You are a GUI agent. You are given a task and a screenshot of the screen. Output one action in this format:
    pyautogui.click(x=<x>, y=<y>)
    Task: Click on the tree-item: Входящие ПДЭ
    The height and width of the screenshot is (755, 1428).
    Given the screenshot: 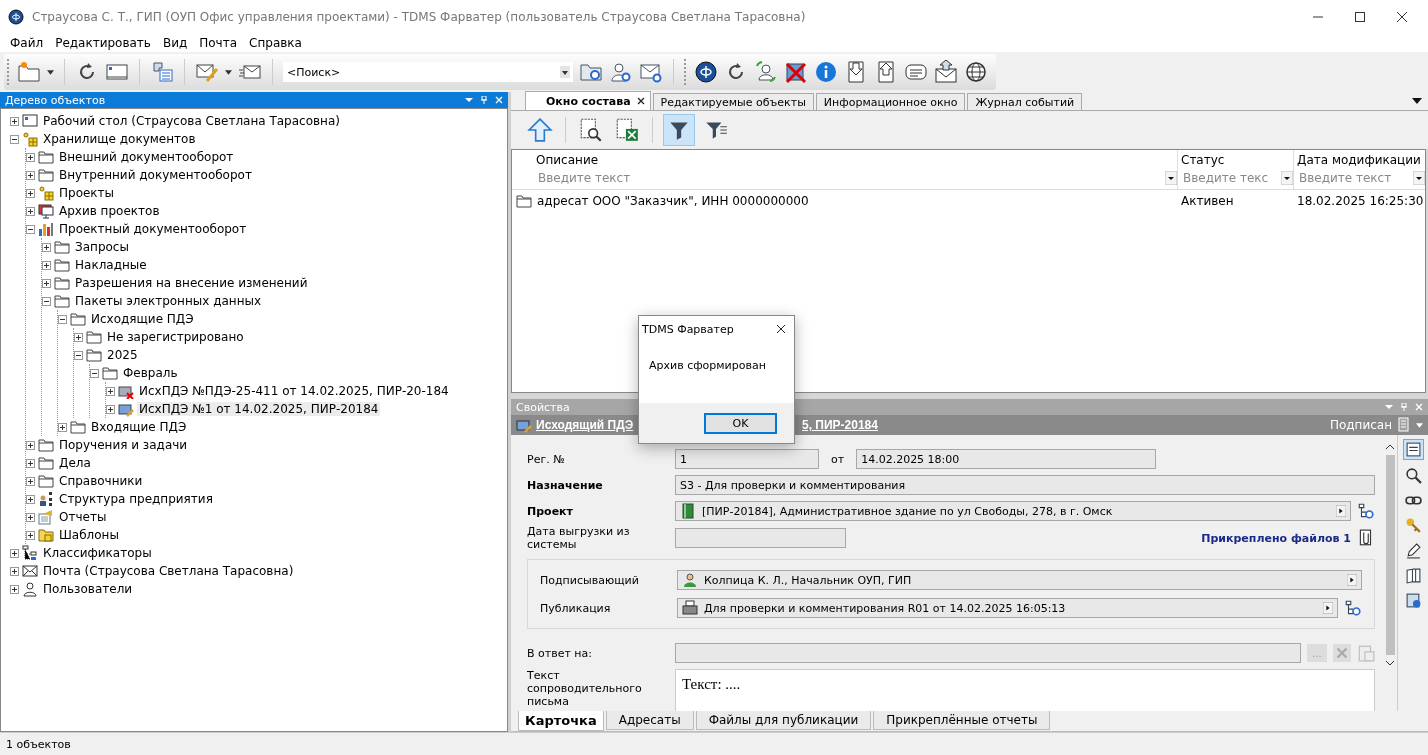 What is the action you would take?
    pyautogui.click(x=139, y=427)
    